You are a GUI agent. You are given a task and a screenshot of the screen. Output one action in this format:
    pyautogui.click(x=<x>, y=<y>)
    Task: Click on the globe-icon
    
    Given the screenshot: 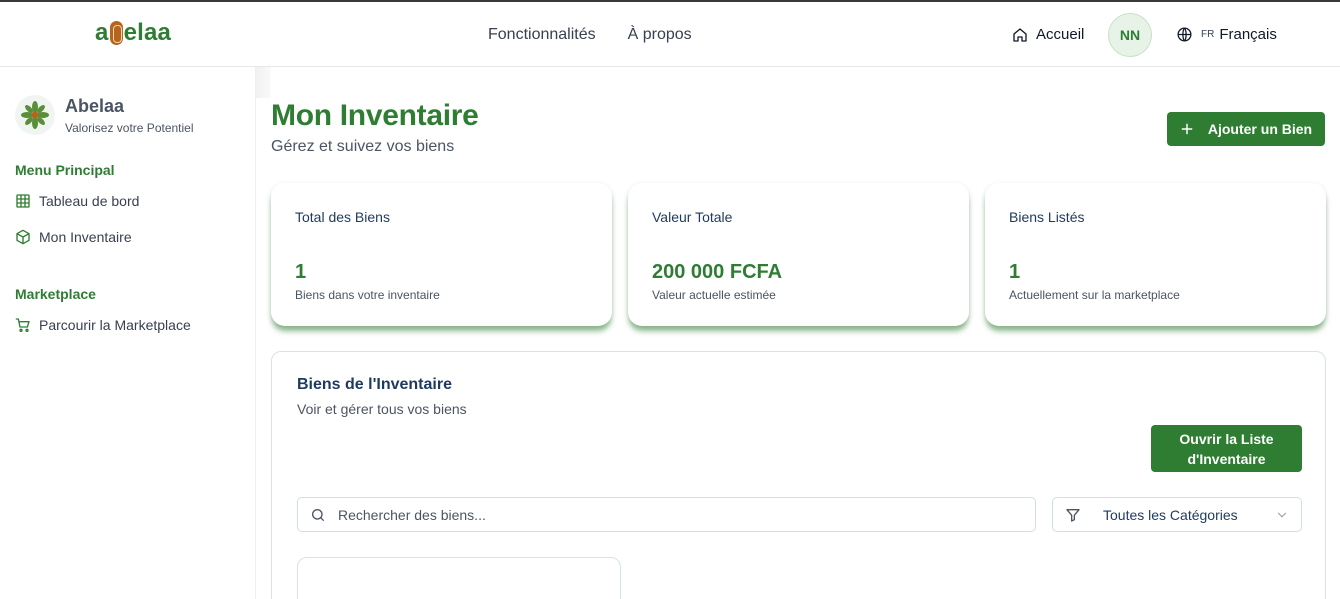 What is the action you would take?
    pyautogui.click(x=1184, y=34)
    